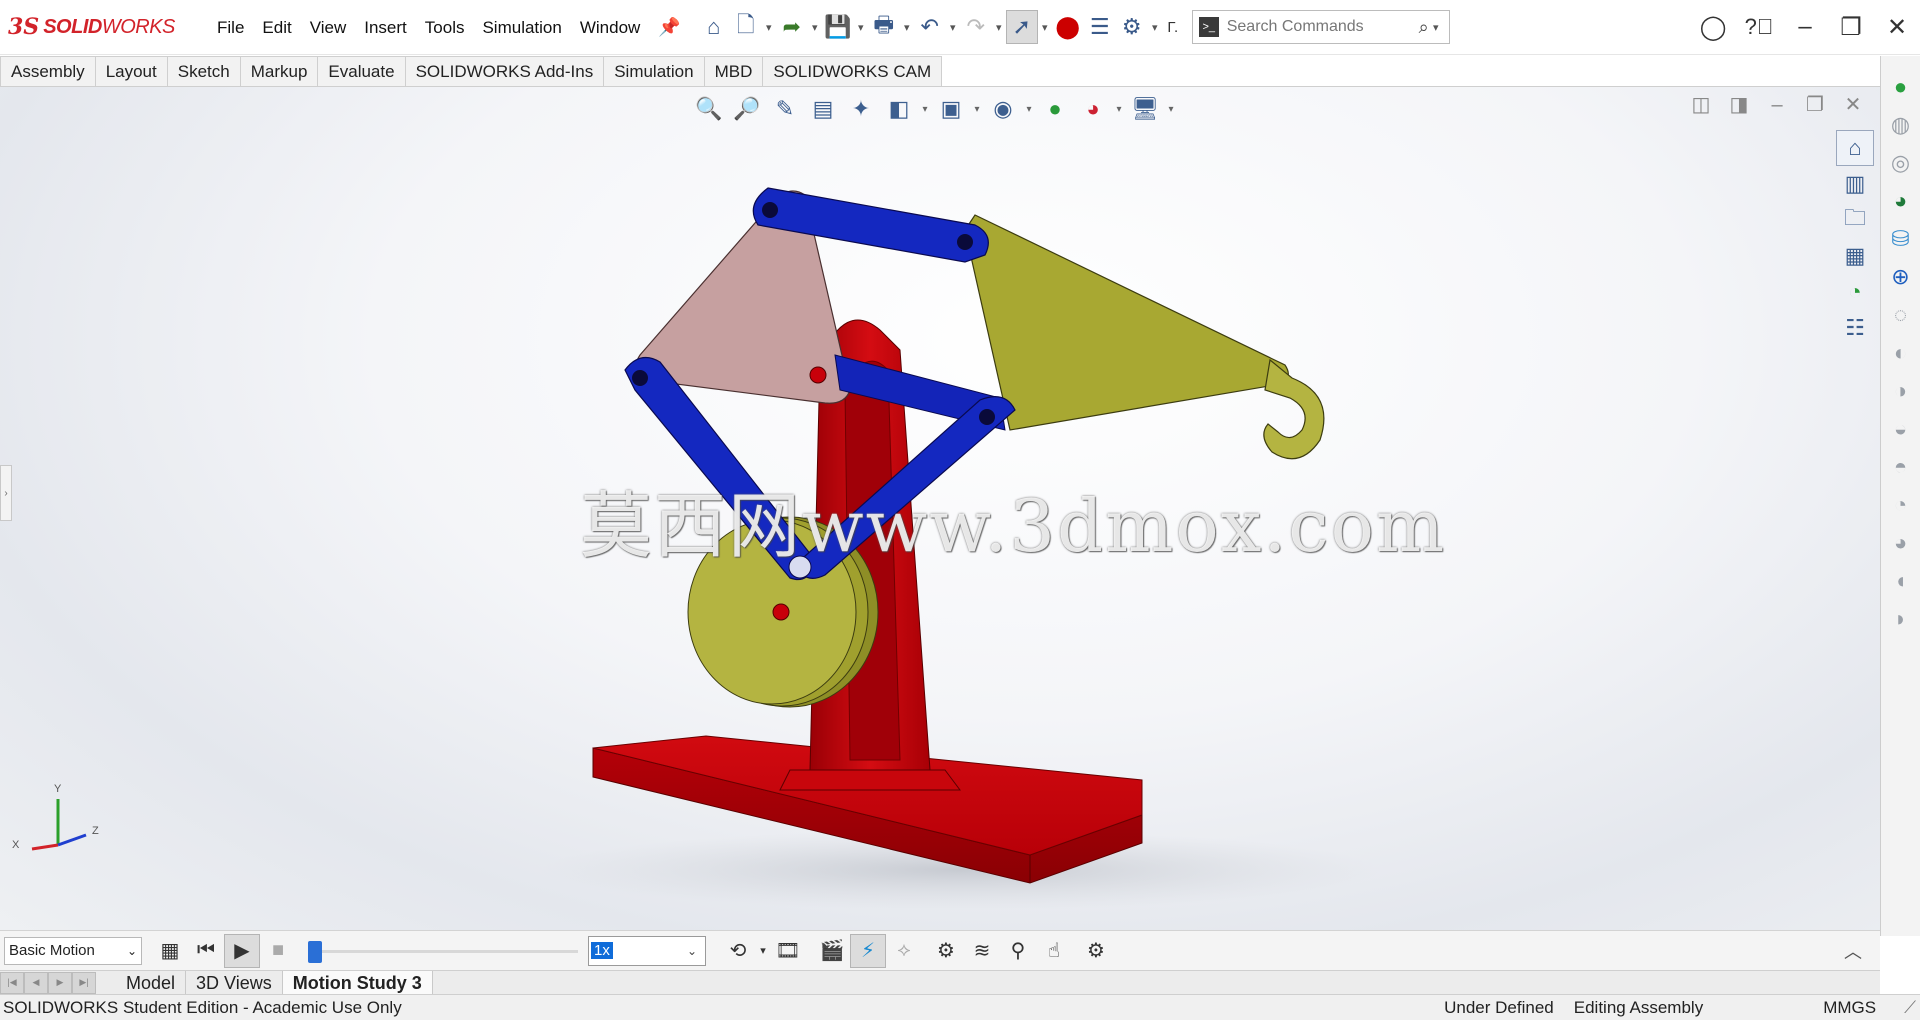  I want to click on tab-markup: Markup, so click(279, 71).